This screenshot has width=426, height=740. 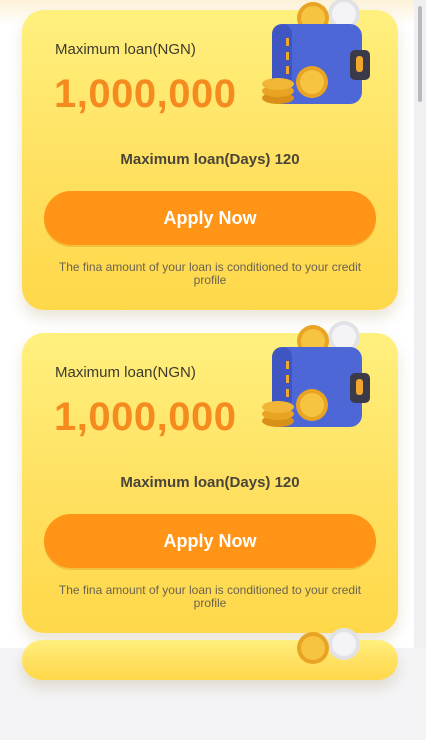 What do you see at coordinates (420, 324) in the screenshot?
I see `scrollbar` at bounding box center [420, 324].